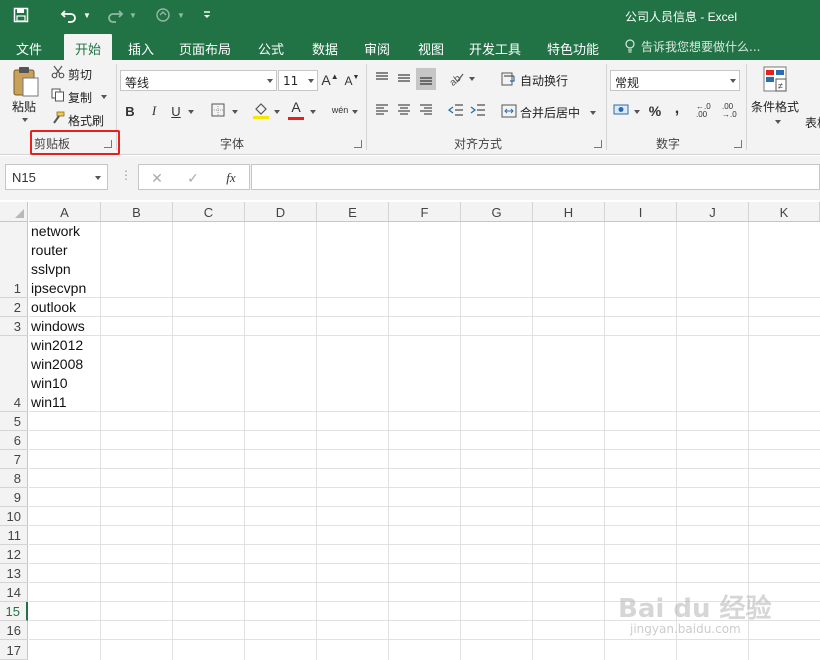 The image size is (820, 660). I want to click on number-format-dropdown: 常规, so click(675, 80).